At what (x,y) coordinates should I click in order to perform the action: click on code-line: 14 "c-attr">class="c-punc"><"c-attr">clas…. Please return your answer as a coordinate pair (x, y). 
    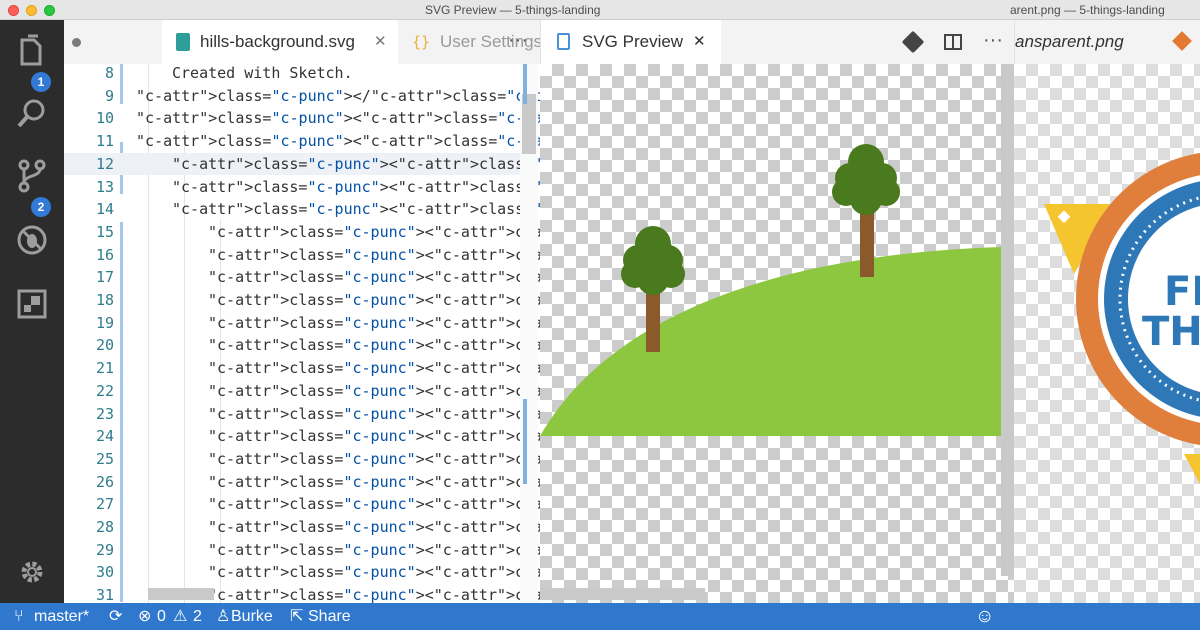
    Looking at the image, I should click on (302, 209).